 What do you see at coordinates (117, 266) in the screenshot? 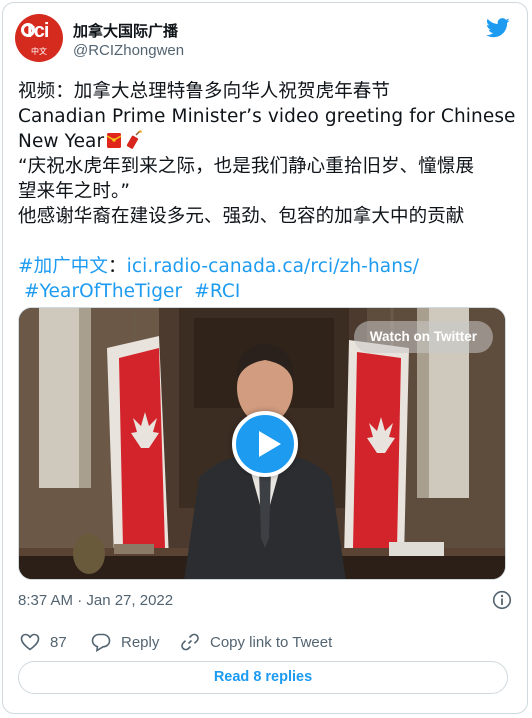
I see `colon-text: ：` at bounding box center [117, 266].